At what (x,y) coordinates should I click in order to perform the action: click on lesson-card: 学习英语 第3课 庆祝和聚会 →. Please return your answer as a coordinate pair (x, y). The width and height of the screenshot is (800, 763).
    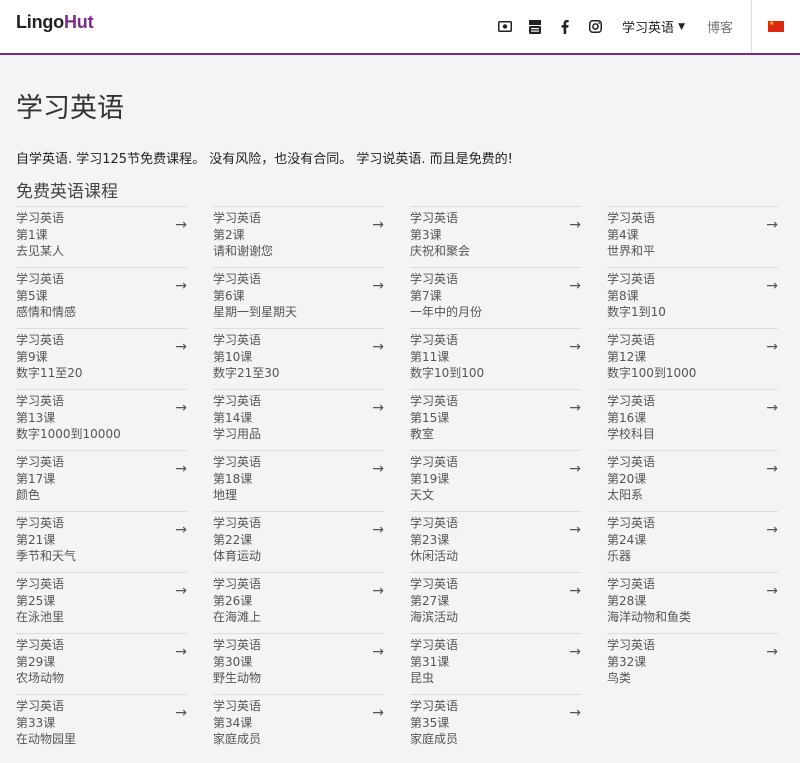
    Looking at the image, I should click on (495, 236).